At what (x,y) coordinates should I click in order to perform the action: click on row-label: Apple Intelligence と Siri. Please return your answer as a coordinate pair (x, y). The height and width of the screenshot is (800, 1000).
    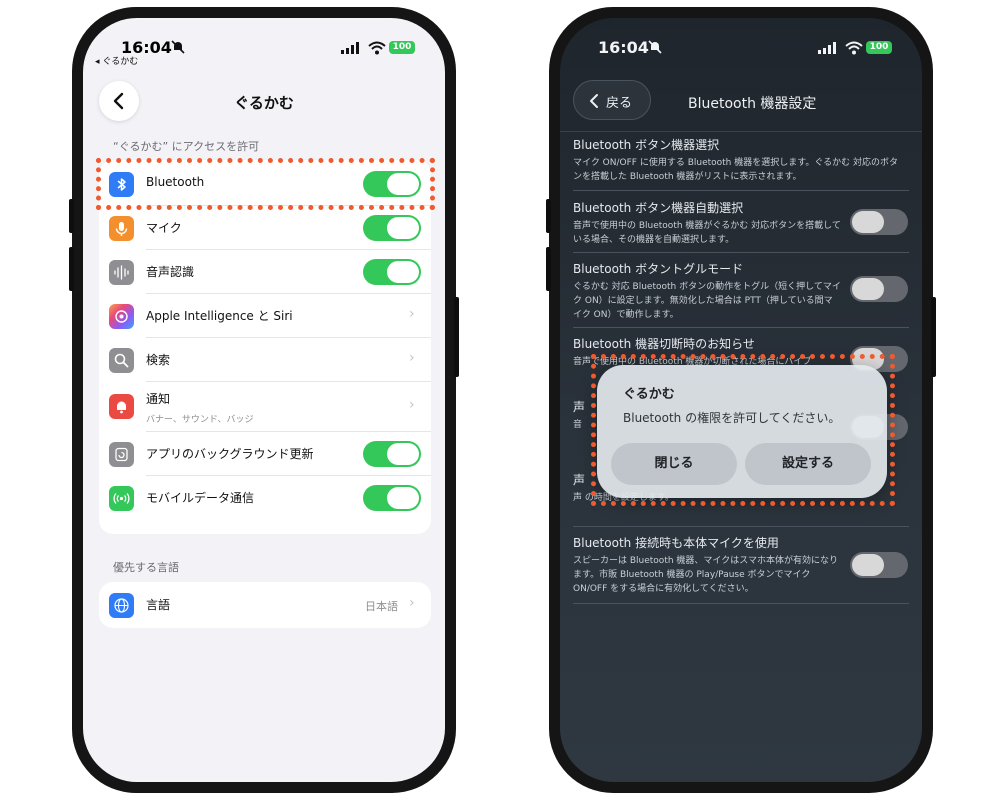
    Looking at the image, I should click on (219, 316).